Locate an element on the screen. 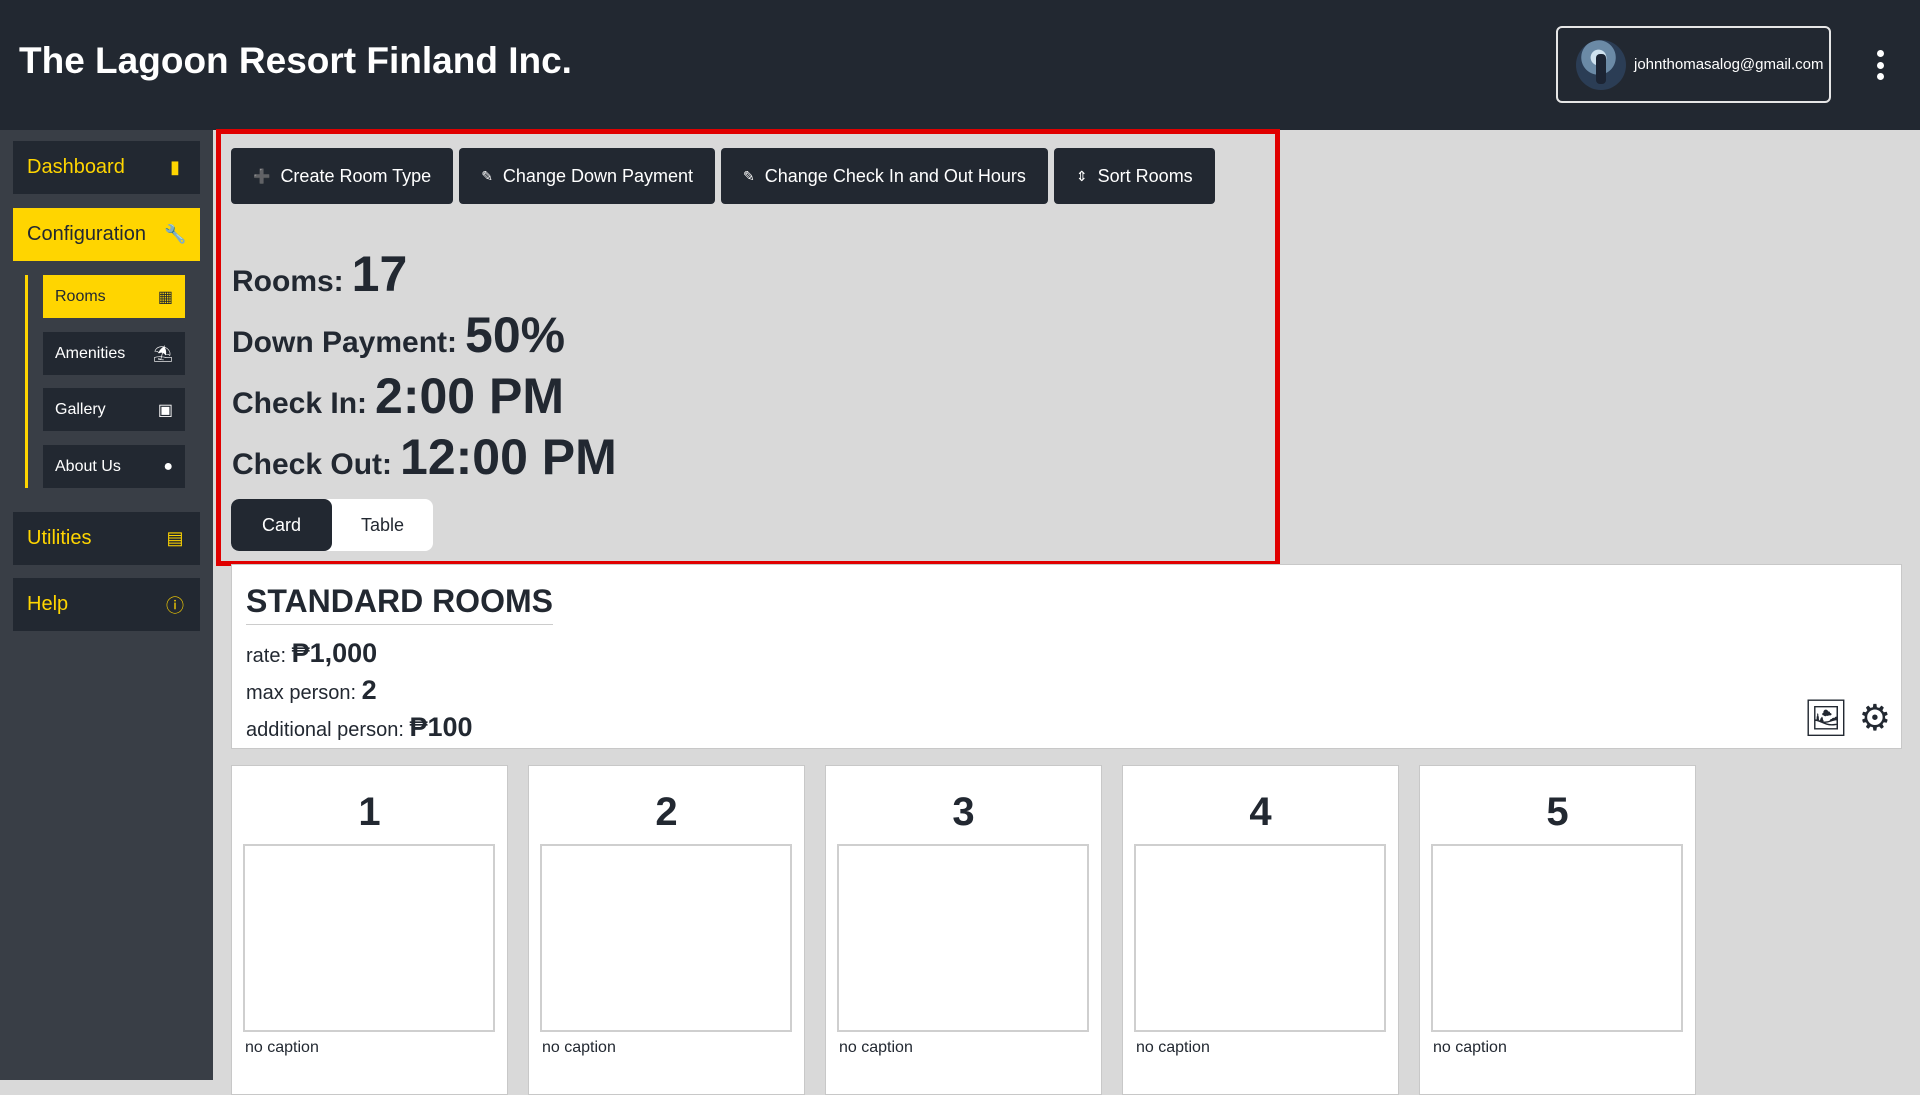 This screenshot has height=1095, width=1920. card-view-tab: Card is located at coordinates (281, 525).